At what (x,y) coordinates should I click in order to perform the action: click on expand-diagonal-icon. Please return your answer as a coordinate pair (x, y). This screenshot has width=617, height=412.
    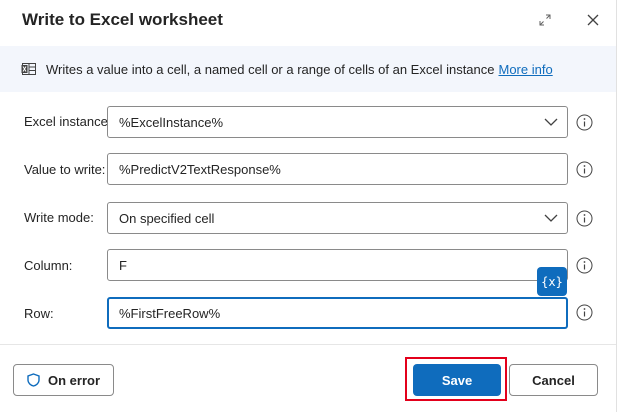
    Looking at the image, I should click on (545, 20).